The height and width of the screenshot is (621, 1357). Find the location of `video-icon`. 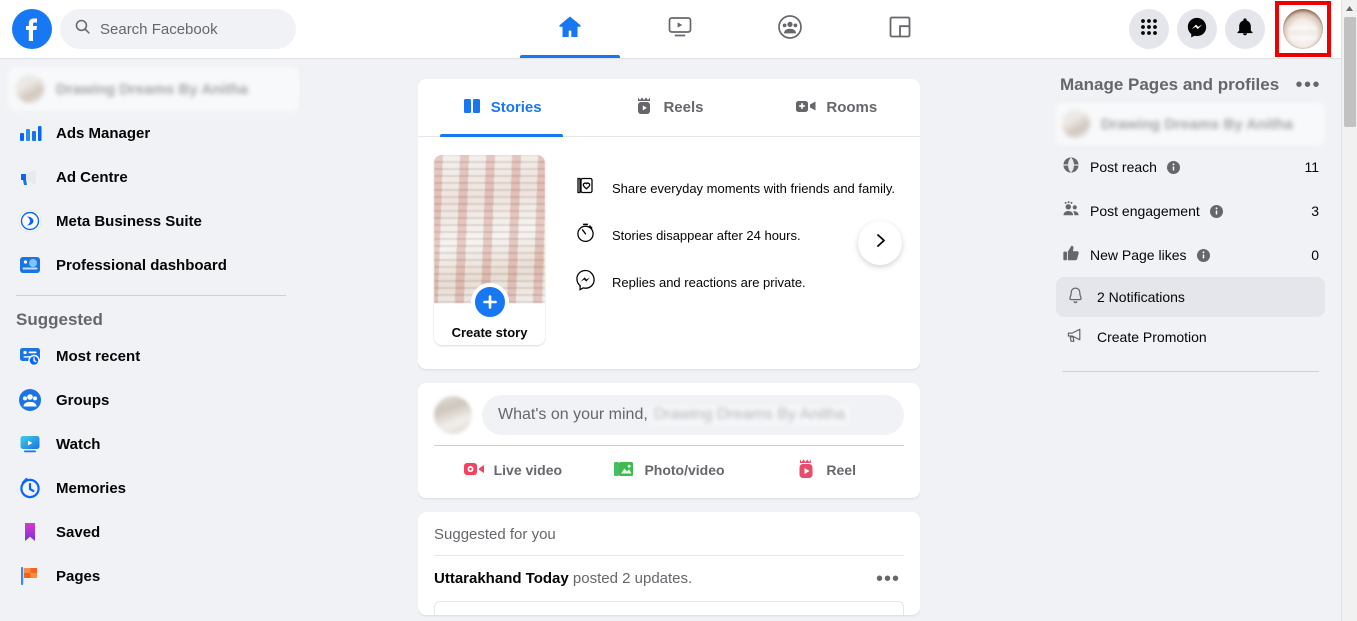

video-icon is located at coordinates (680, 29).